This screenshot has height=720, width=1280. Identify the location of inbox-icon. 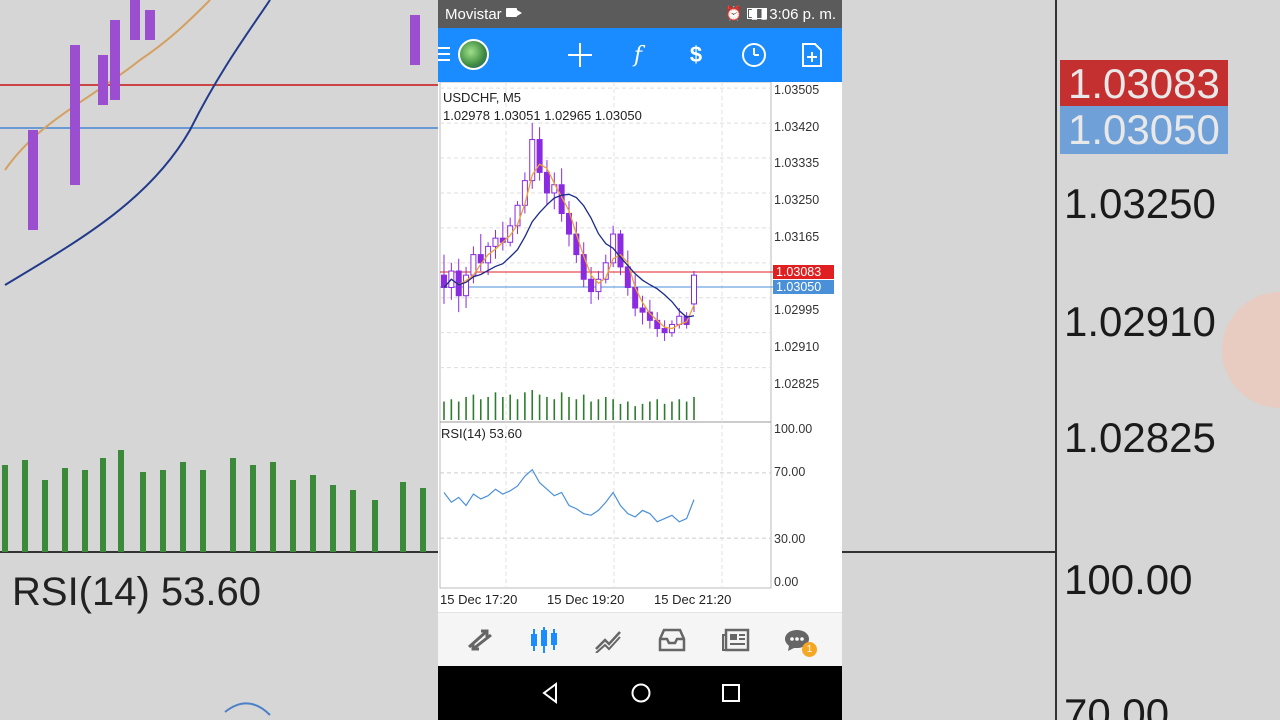
(672, 640).